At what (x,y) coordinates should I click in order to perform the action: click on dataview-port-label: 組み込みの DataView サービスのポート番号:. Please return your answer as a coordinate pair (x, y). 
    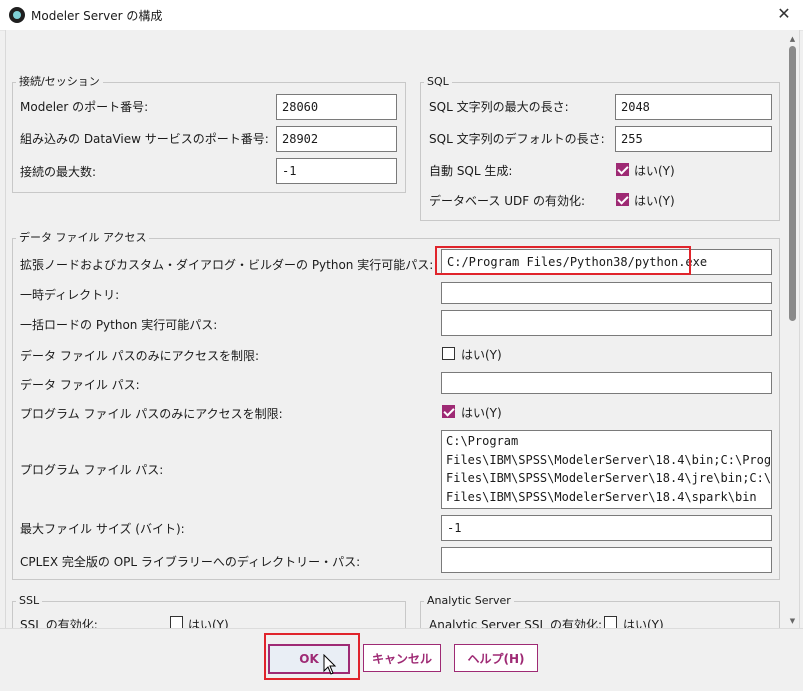
    Looking at the image, I should click on (144, 139).